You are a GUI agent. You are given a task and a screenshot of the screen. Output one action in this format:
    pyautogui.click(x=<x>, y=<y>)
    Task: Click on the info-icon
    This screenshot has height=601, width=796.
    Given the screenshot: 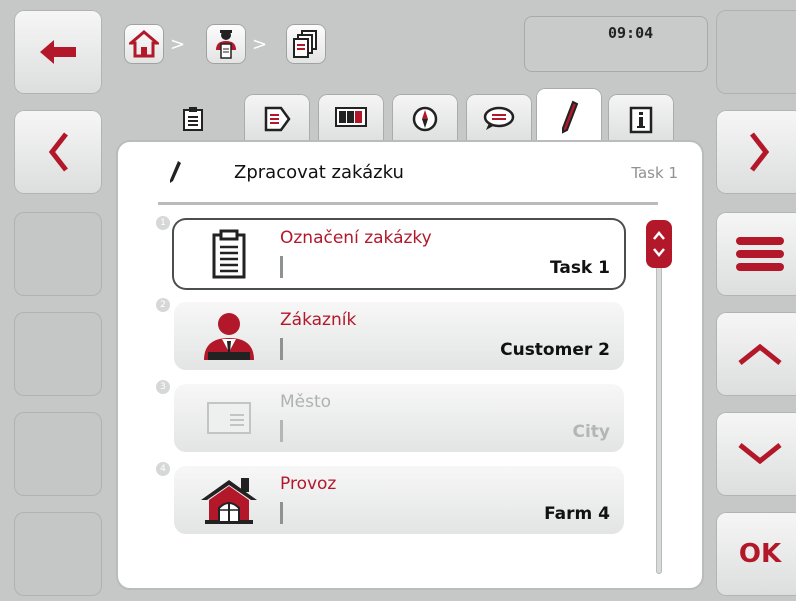 What is the action you would take?
    pyautogui.click(x=641, y=120)
    